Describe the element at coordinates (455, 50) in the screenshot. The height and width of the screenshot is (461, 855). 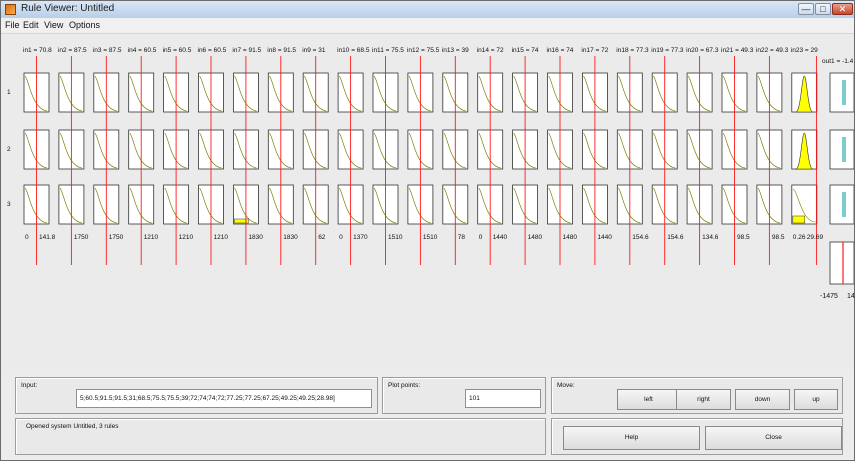
I see `input-value-label: in13 = 39` at that location.